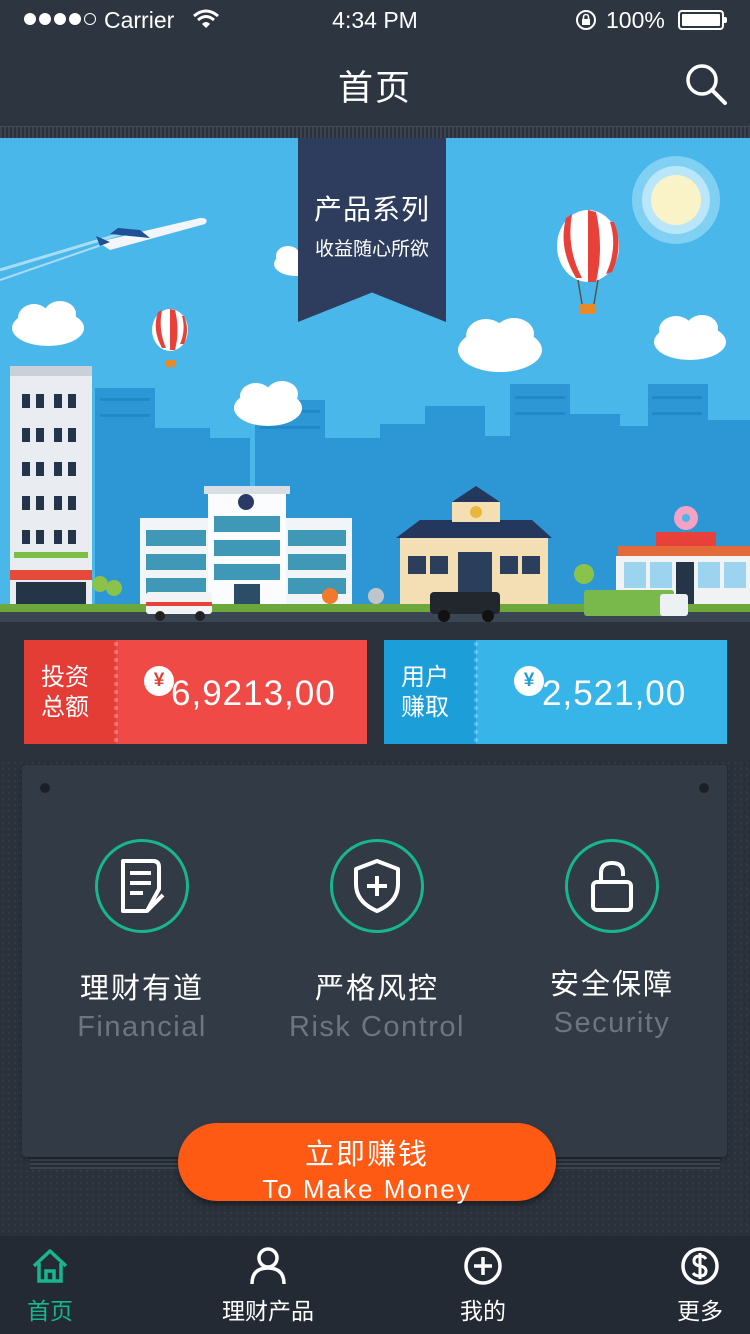 Image resolution: width=750 pixels, height=1334 pixels. What do you see at coordinates (432, 692) in the screenshot?
I see `user-earnings-label: 用户 赚取` at bounding box center [432, 692].